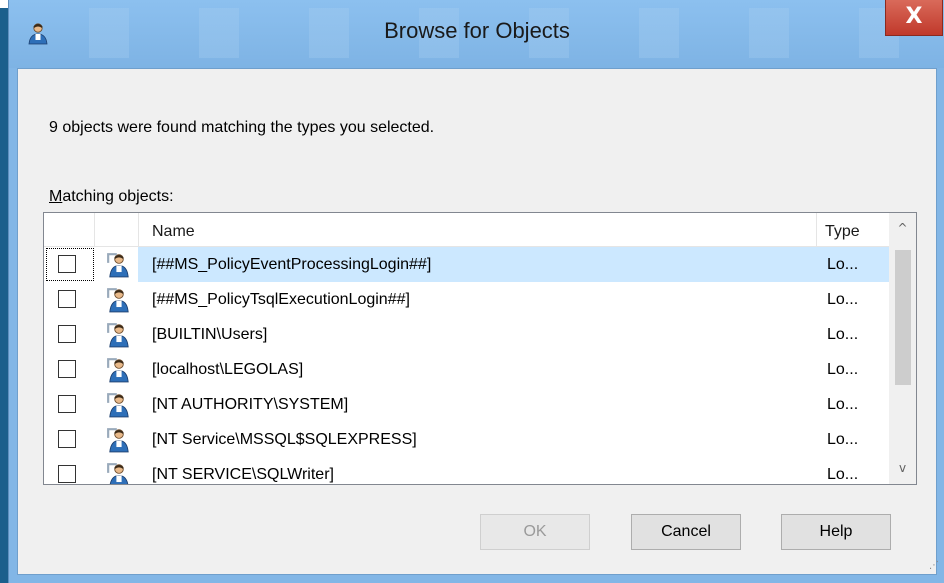  I want to click on ok-button: OK, so click(535, 532).